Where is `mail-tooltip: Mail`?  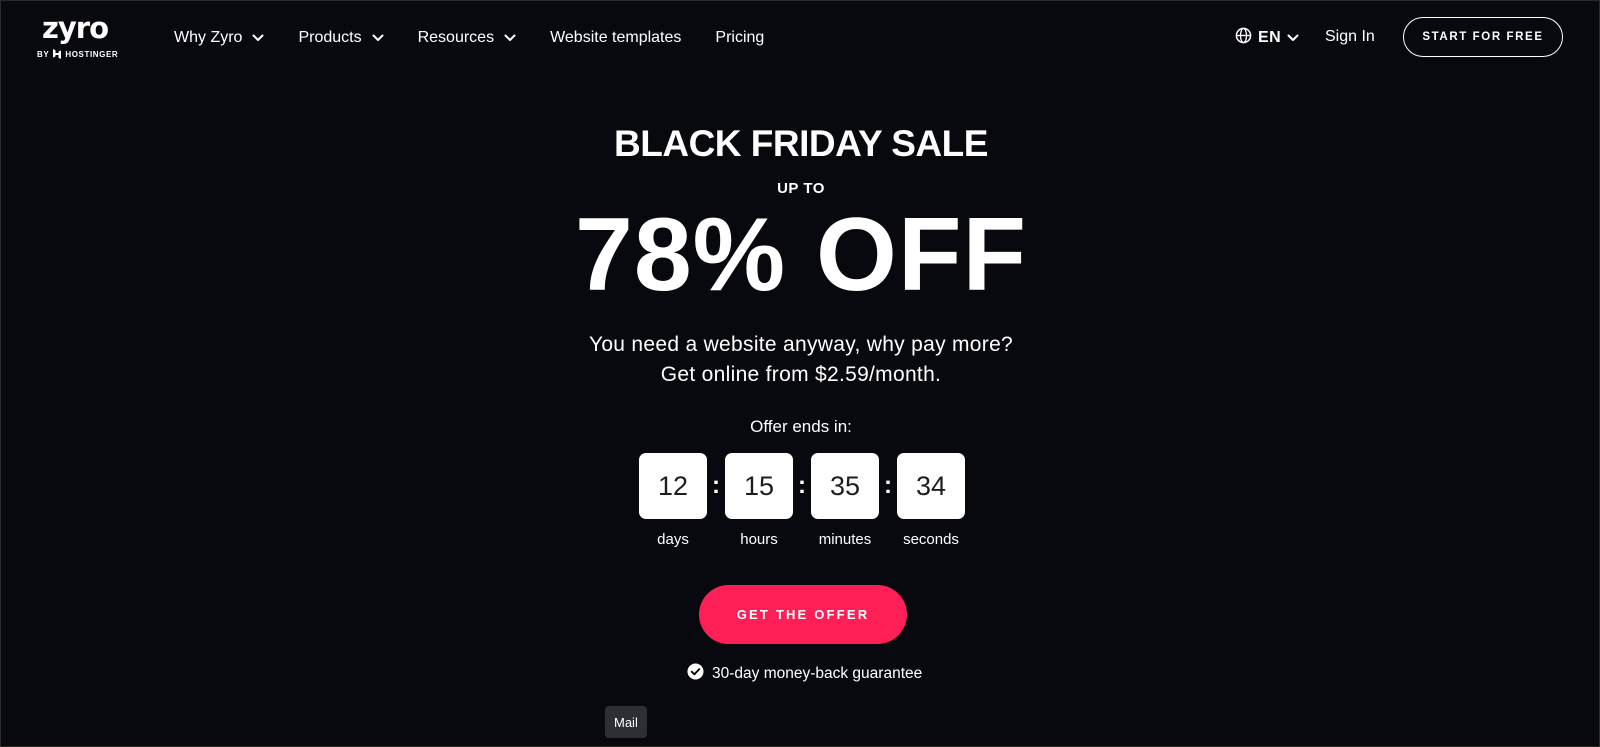
mail-tooltip: Mail is located at coordinates (626, 722).